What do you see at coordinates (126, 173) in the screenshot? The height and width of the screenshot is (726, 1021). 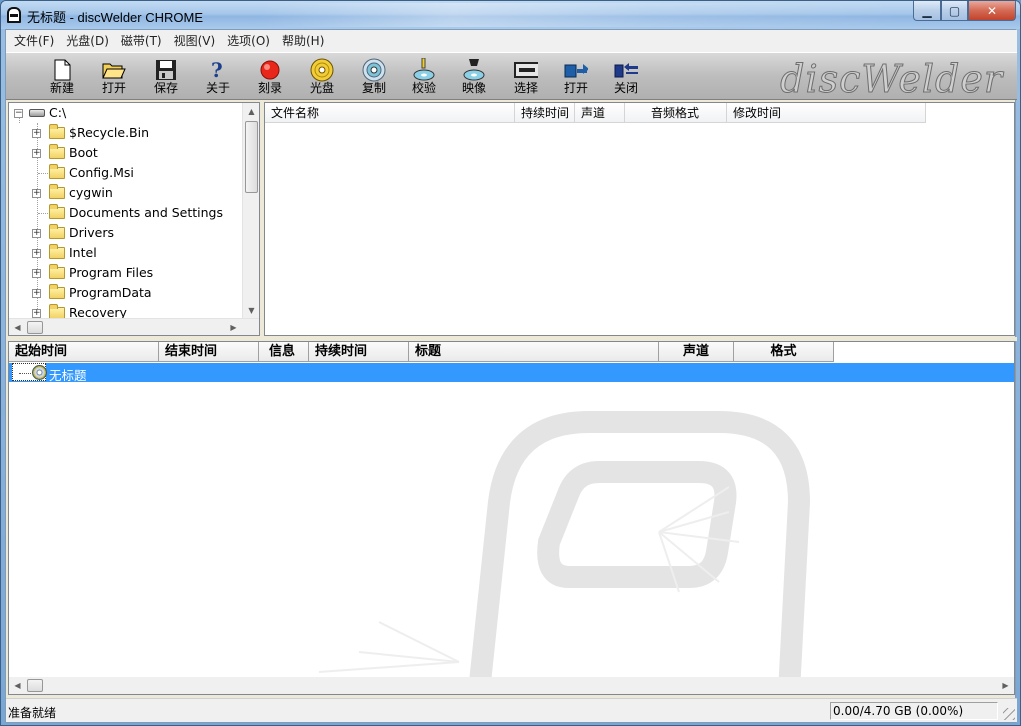 I see `tree-item: Config.Msi` at bounding box center [126, 173].